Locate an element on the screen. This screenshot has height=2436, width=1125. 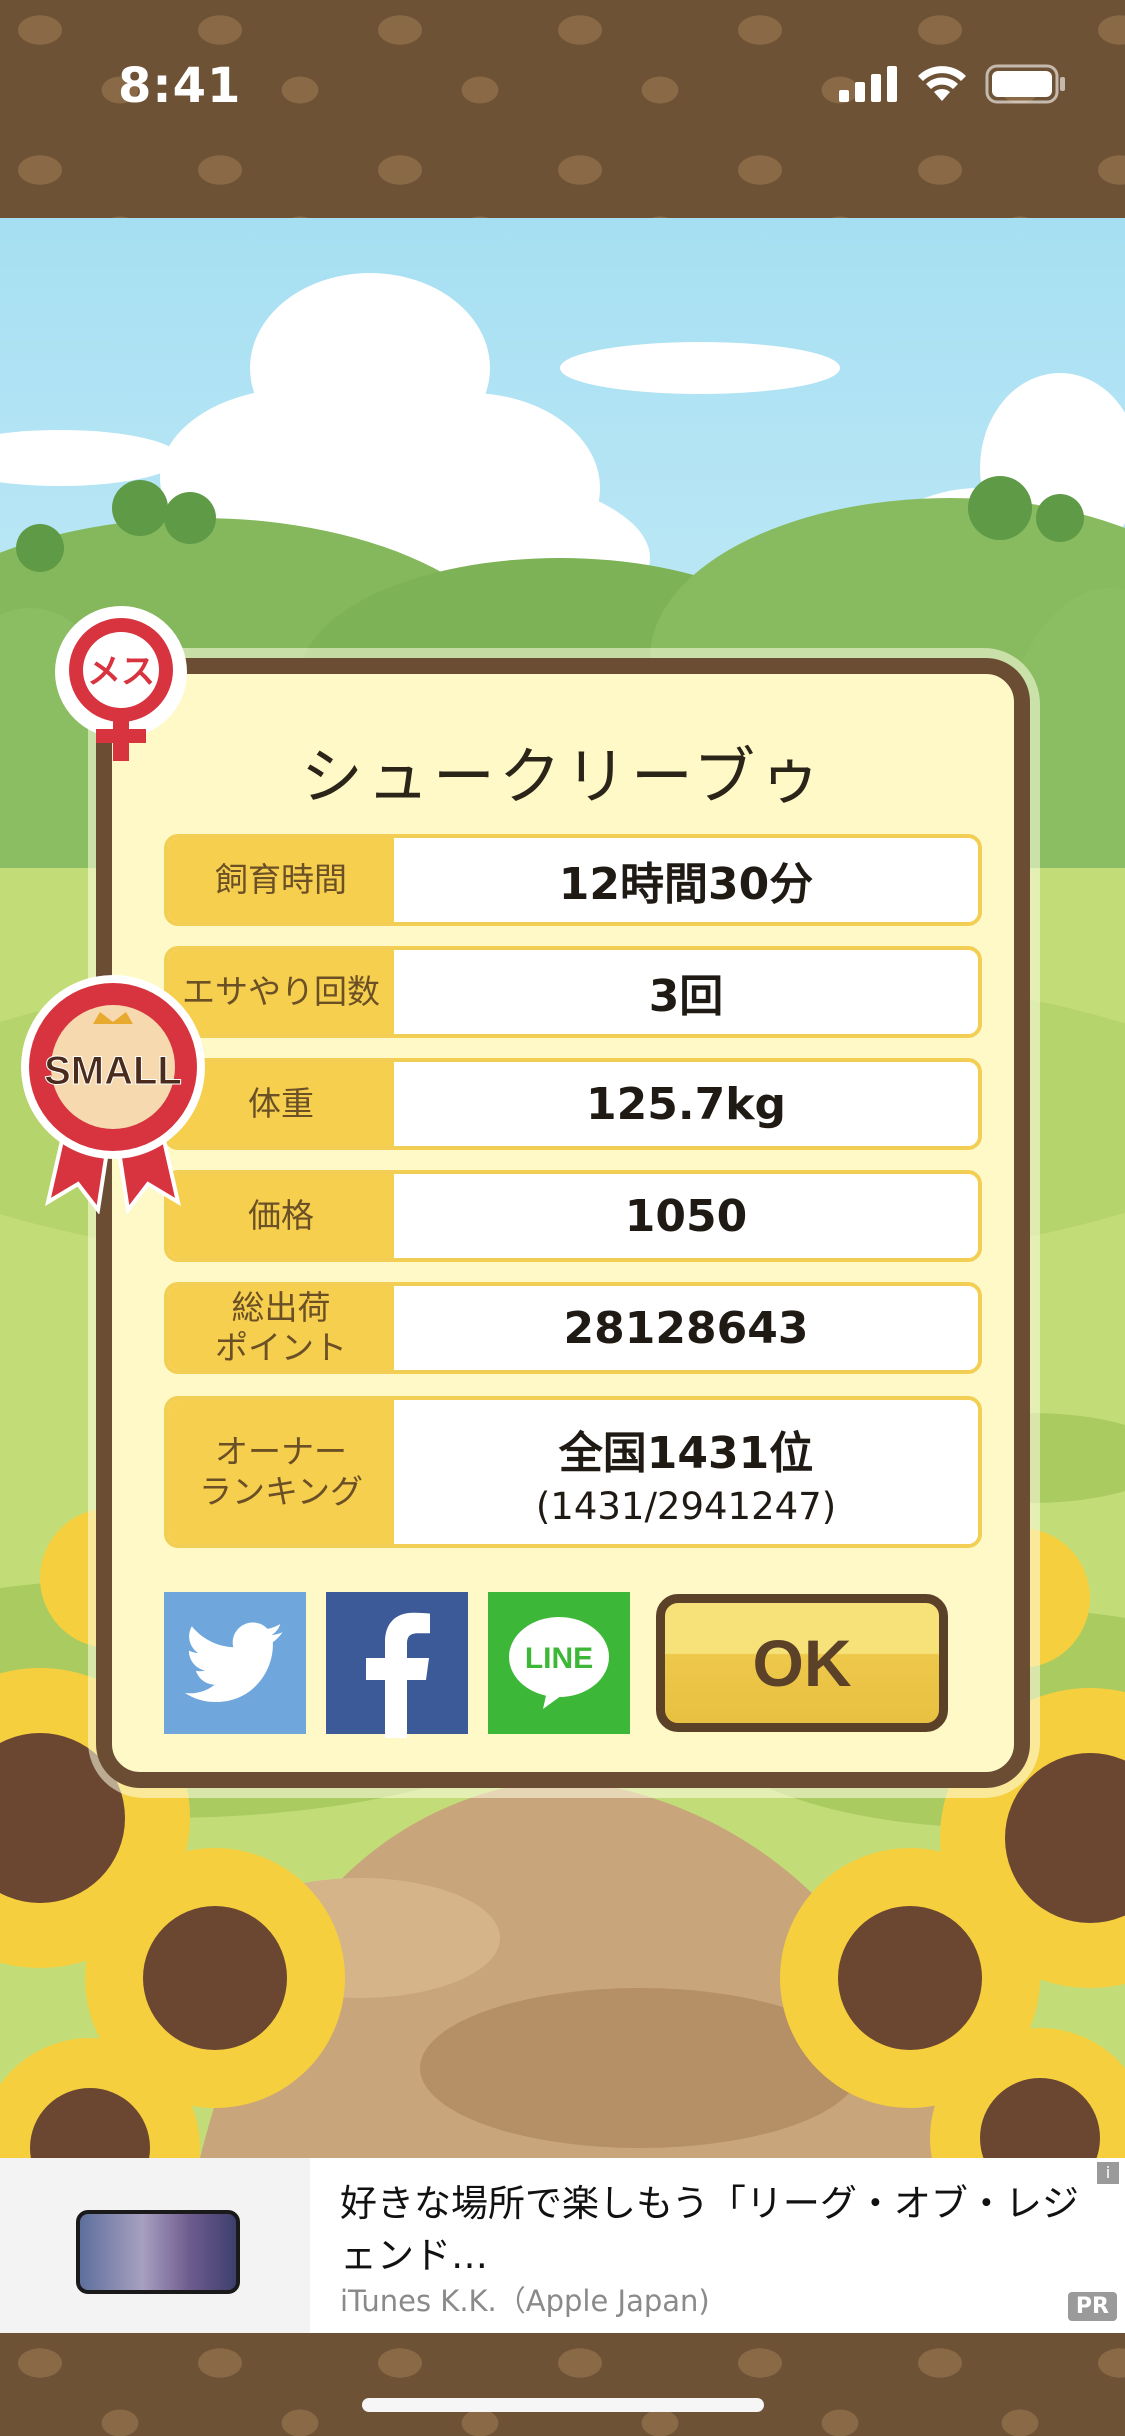
ad-thumbnail-area is located at coordinates (155, 2245).